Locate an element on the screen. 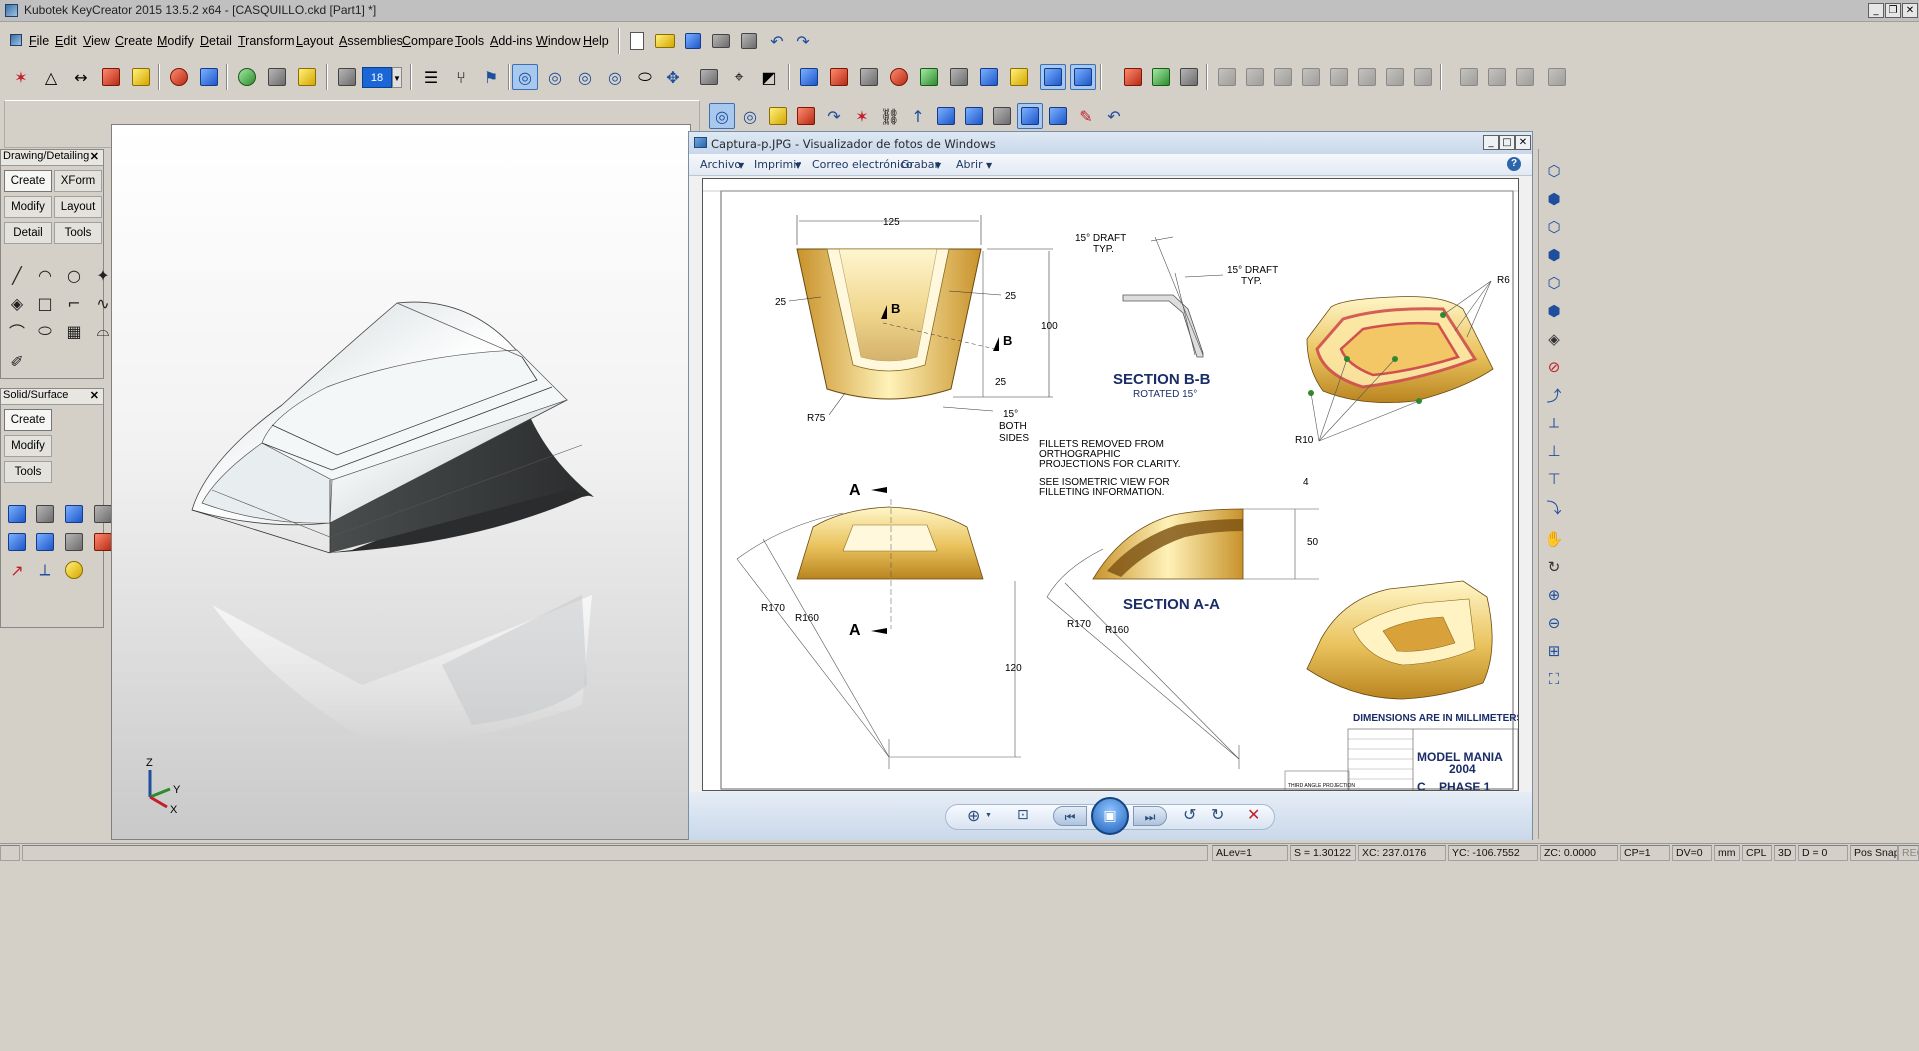 The image size is (1919, 1051). zoom-window-icon: ⊞ is located at coordinates (1554, 651).